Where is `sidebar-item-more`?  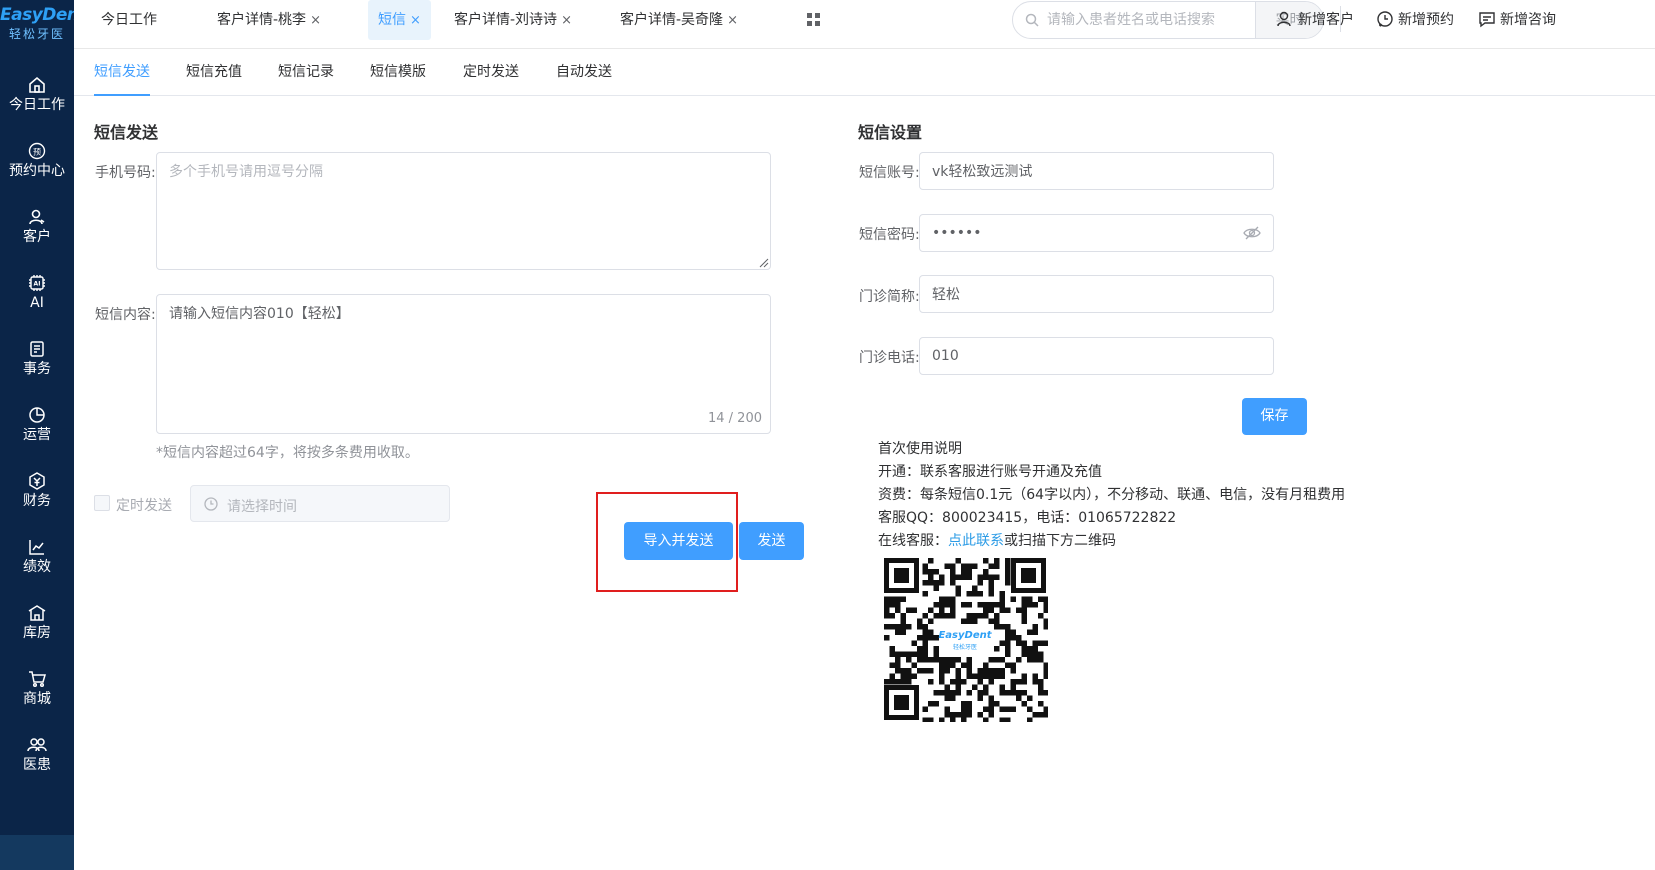 sidebar-item-more is located at coordinates (37, 852).